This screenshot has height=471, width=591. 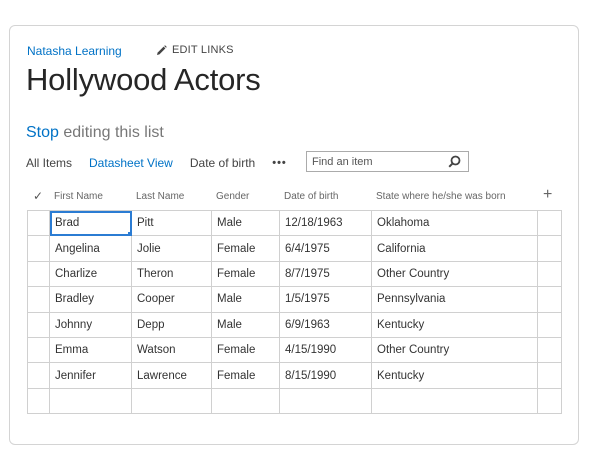 I want to click on view-date-of-birth: Date of birth, so click(x=222, y=163).